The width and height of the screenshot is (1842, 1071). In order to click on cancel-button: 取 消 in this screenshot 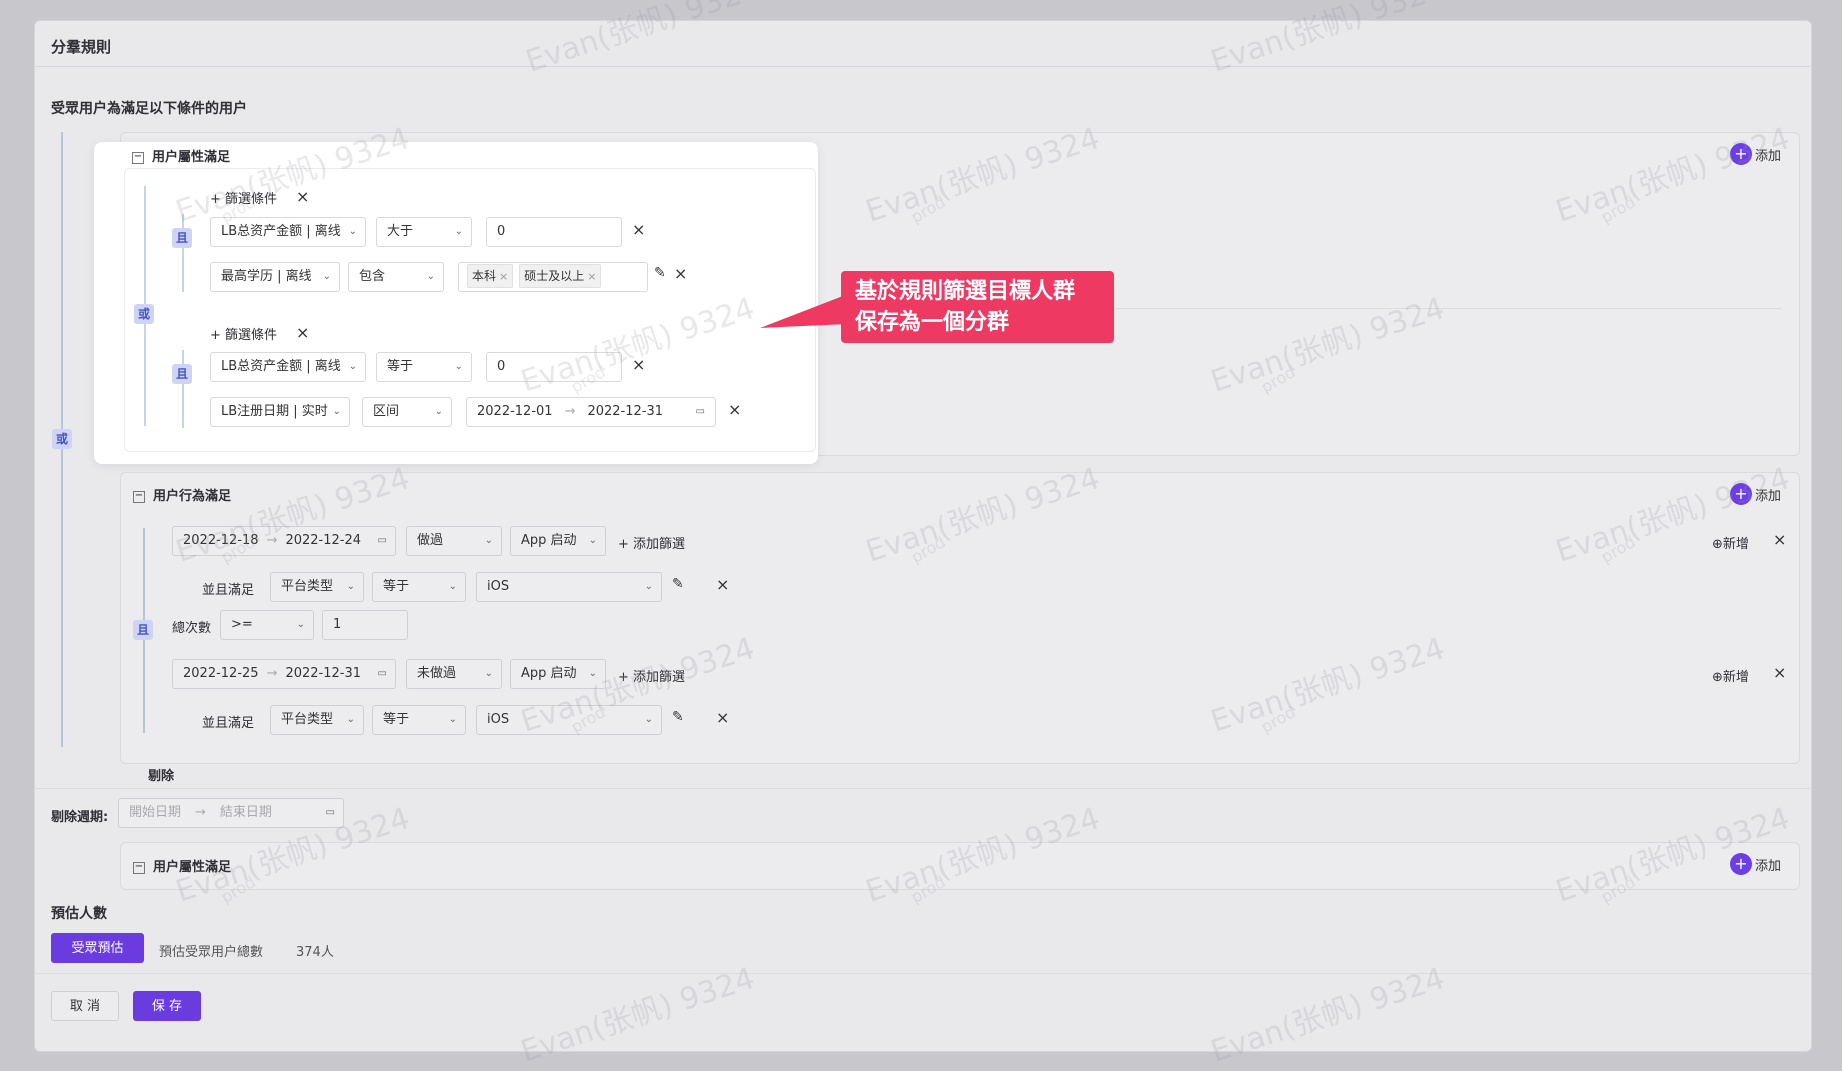, I will do `click(85, 1006)`.